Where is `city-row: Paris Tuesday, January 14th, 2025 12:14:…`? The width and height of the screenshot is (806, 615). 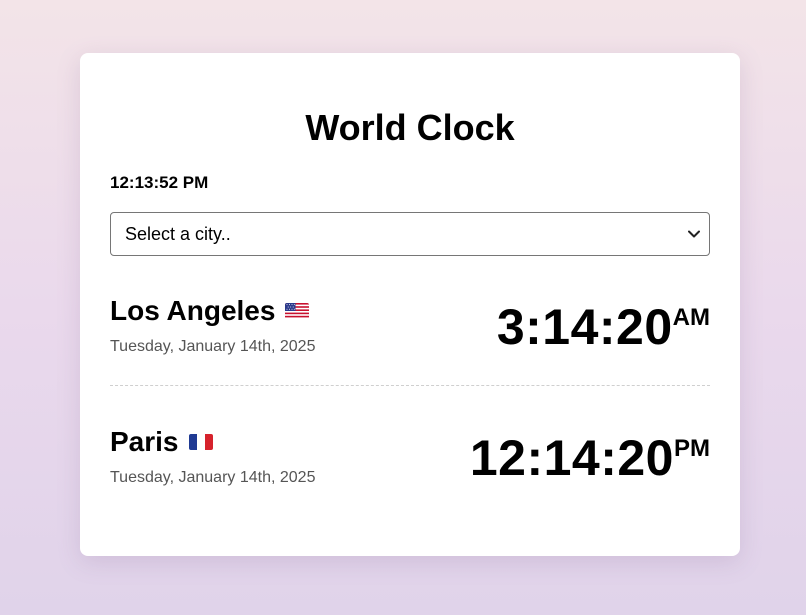
city-row: Paris Tuesday, January 14th, 2025 12:14:… is located at coordinates (410, 459).